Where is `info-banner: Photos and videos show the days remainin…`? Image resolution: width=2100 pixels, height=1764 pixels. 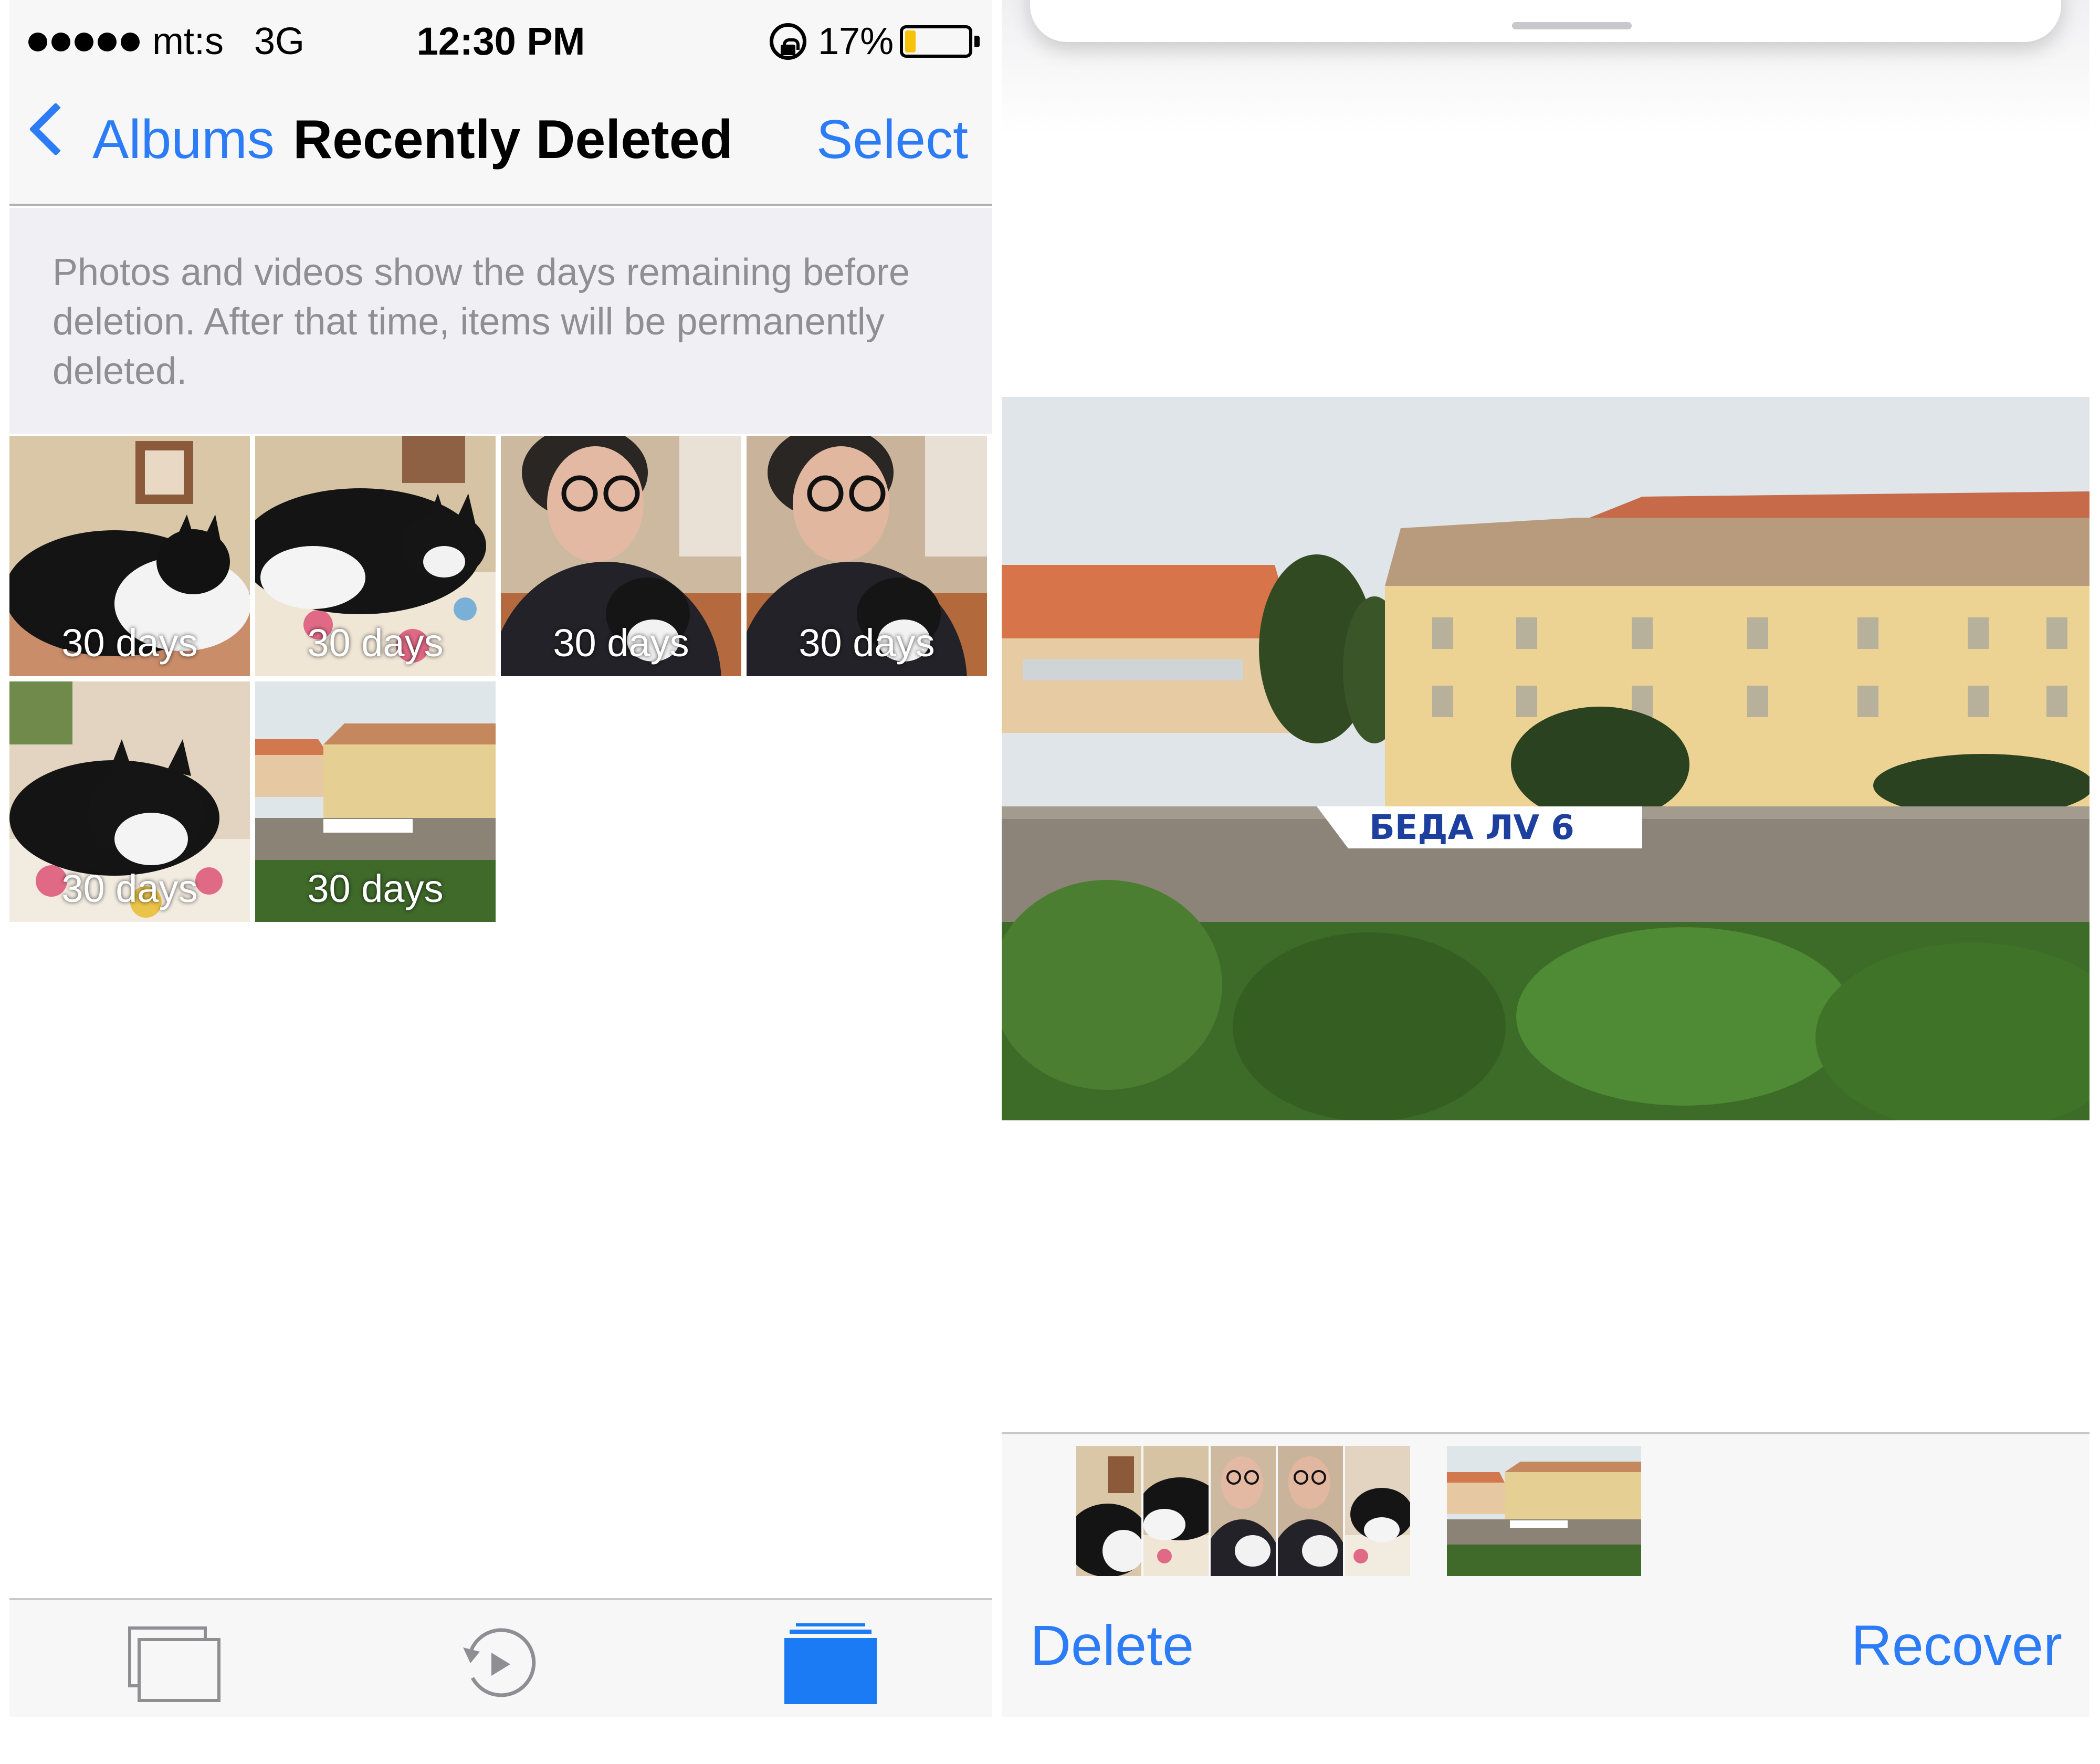
info-banner: Photos and videos show the days remainin… is located at coordinates (500, 321).